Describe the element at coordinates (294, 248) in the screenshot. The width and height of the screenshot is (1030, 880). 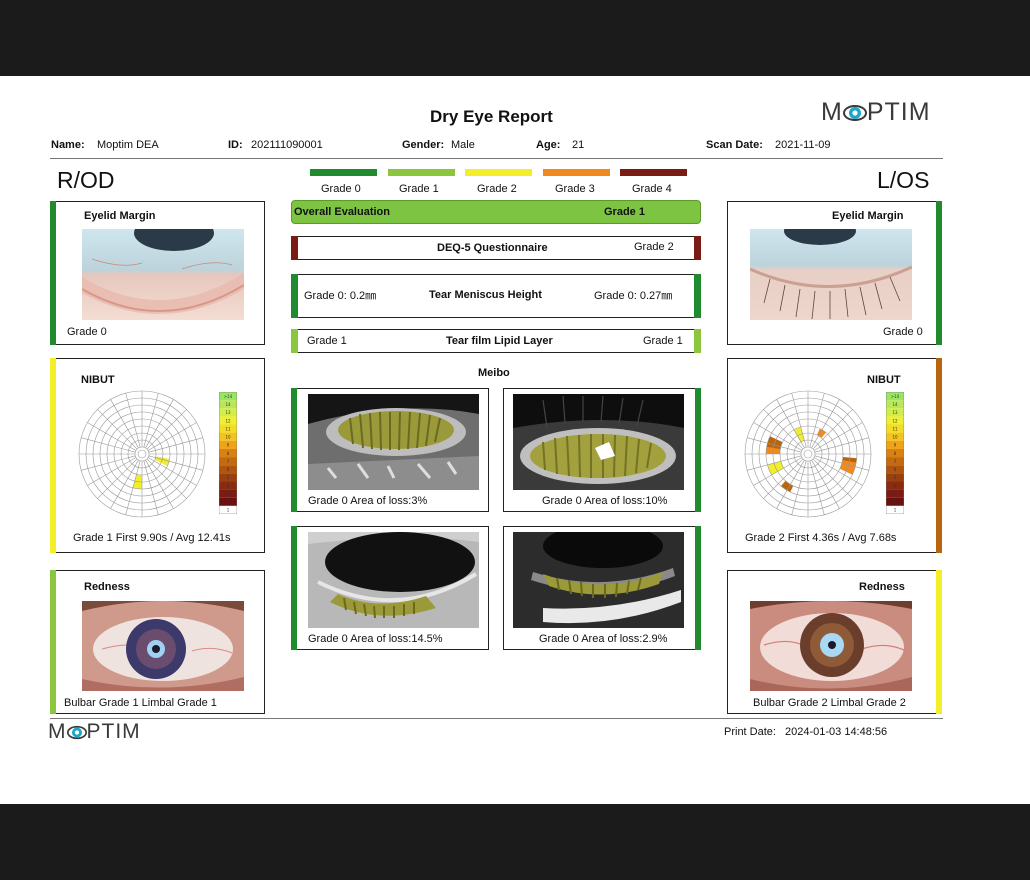
I see `deq5-grade-cap-right` at that location.